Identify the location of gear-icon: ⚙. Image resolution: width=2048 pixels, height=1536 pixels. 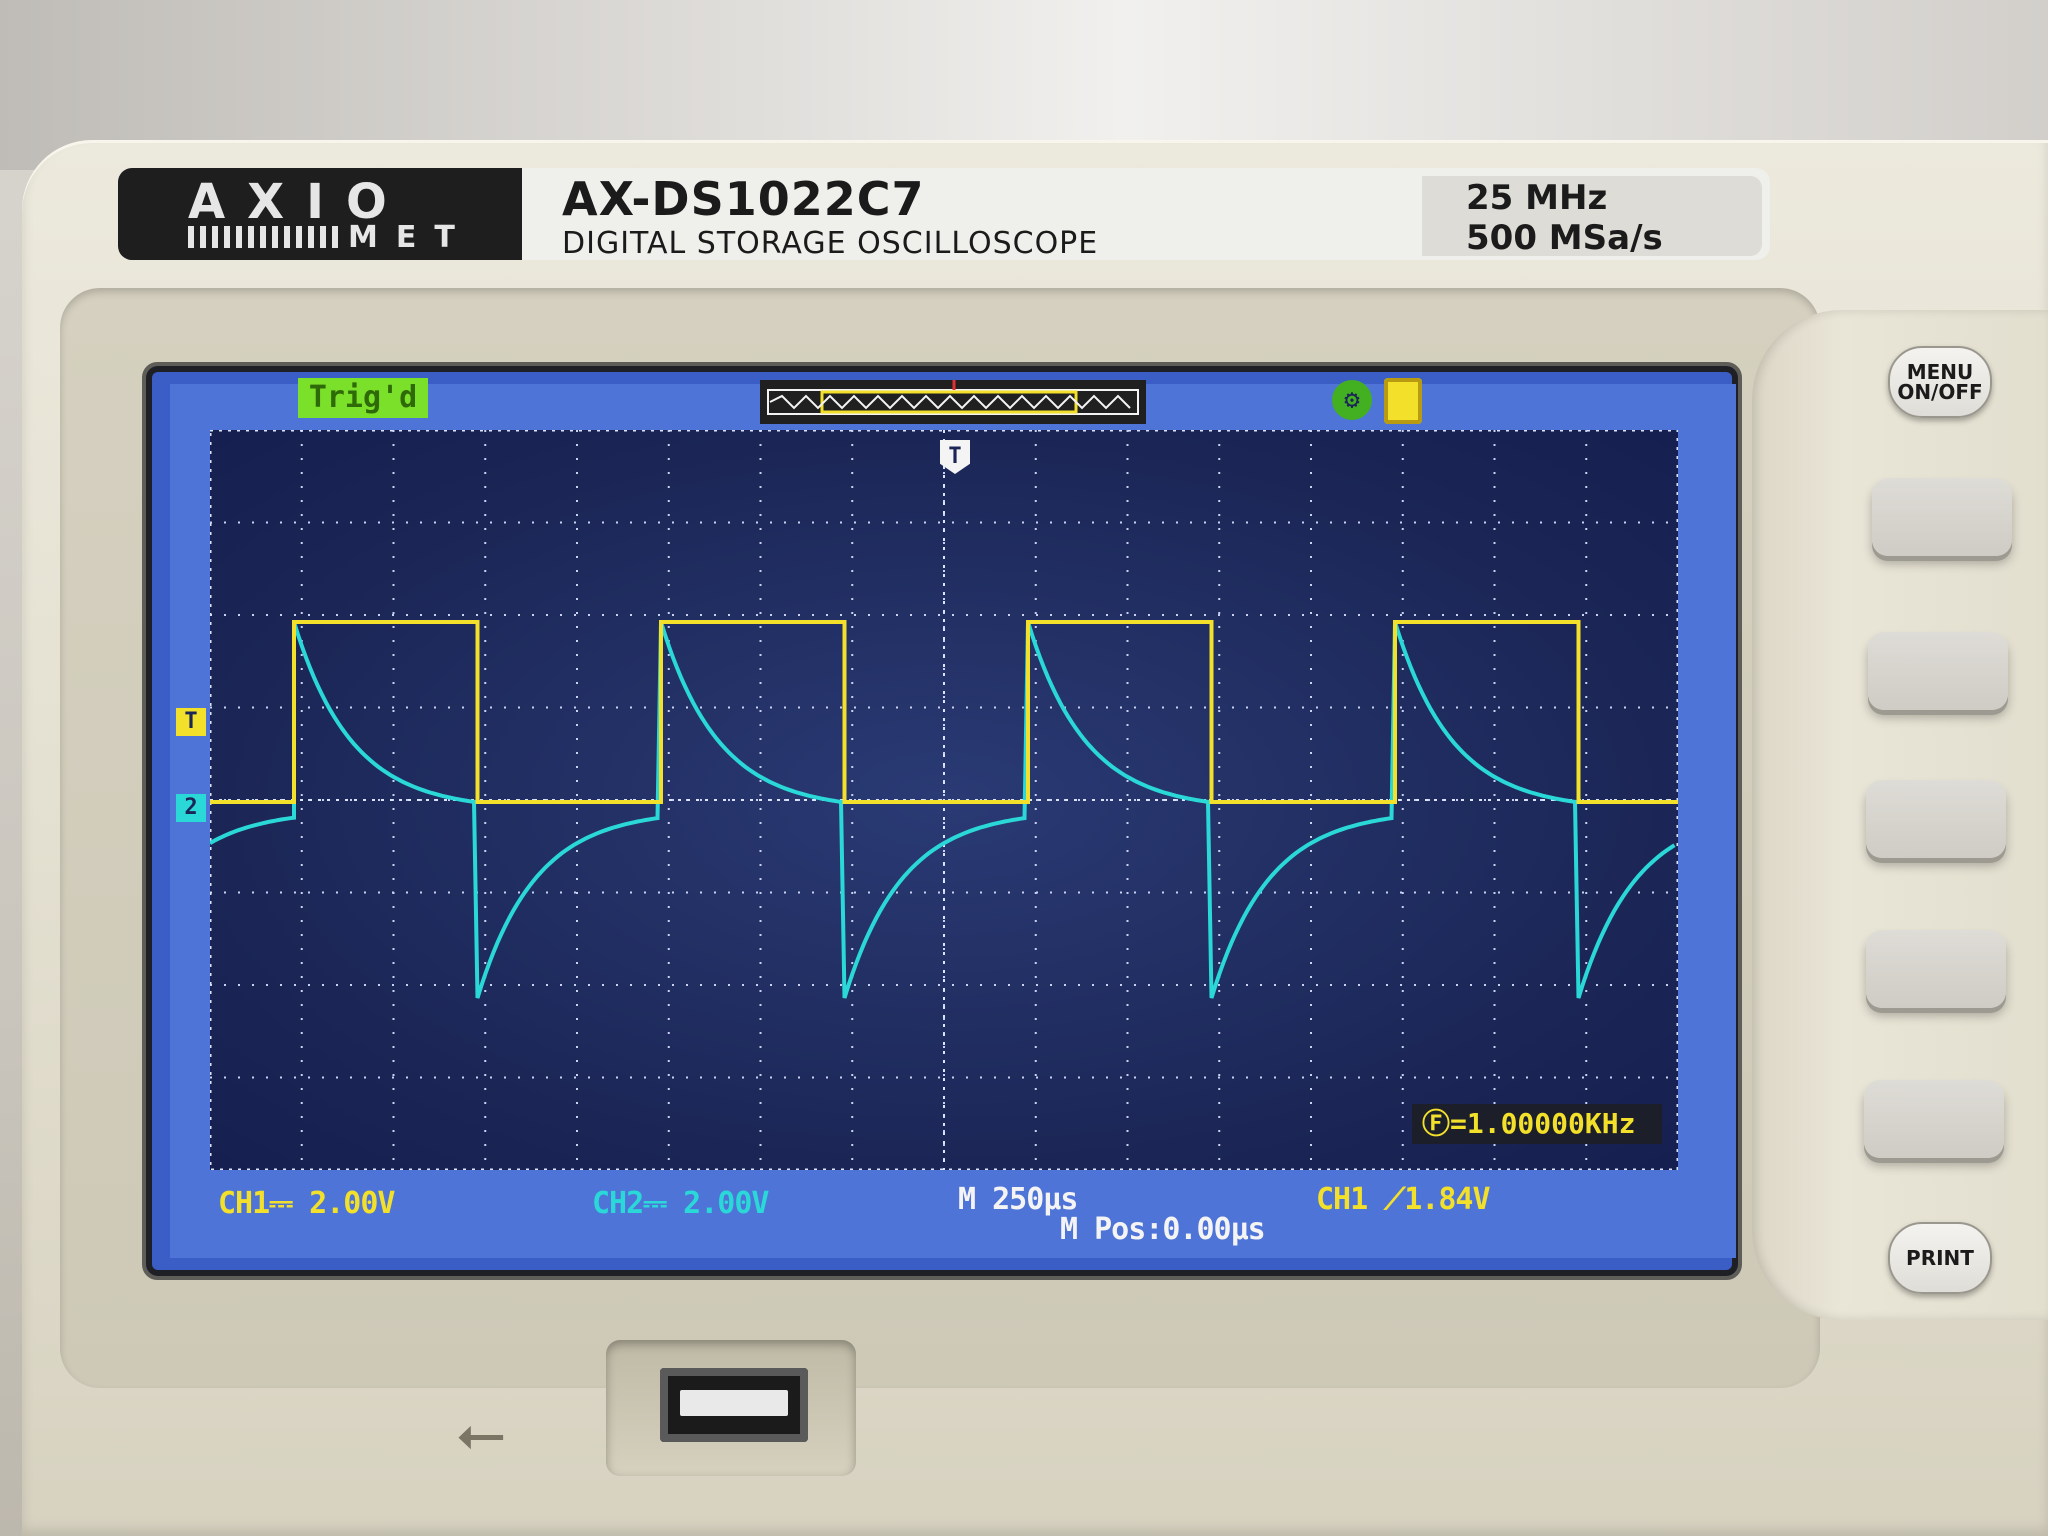
(1352, 400).